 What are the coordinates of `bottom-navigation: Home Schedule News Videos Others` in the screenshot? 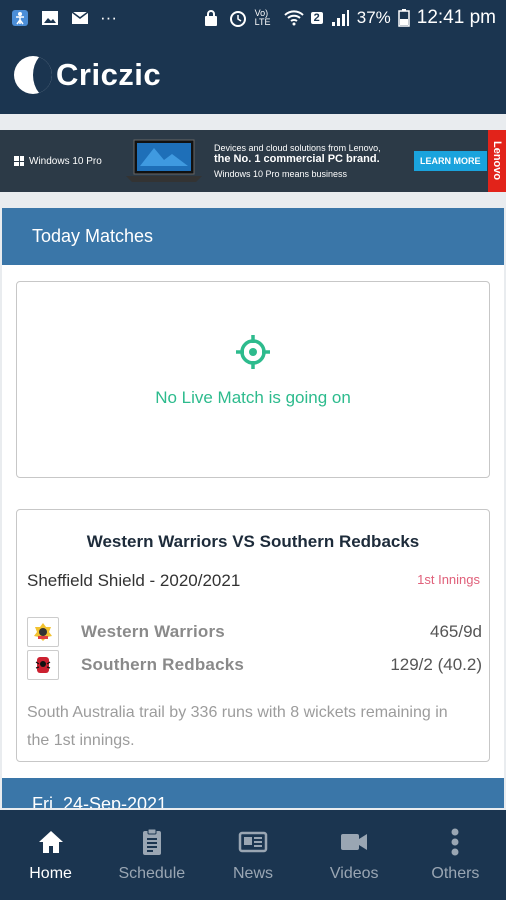 It's located at (253, 855).